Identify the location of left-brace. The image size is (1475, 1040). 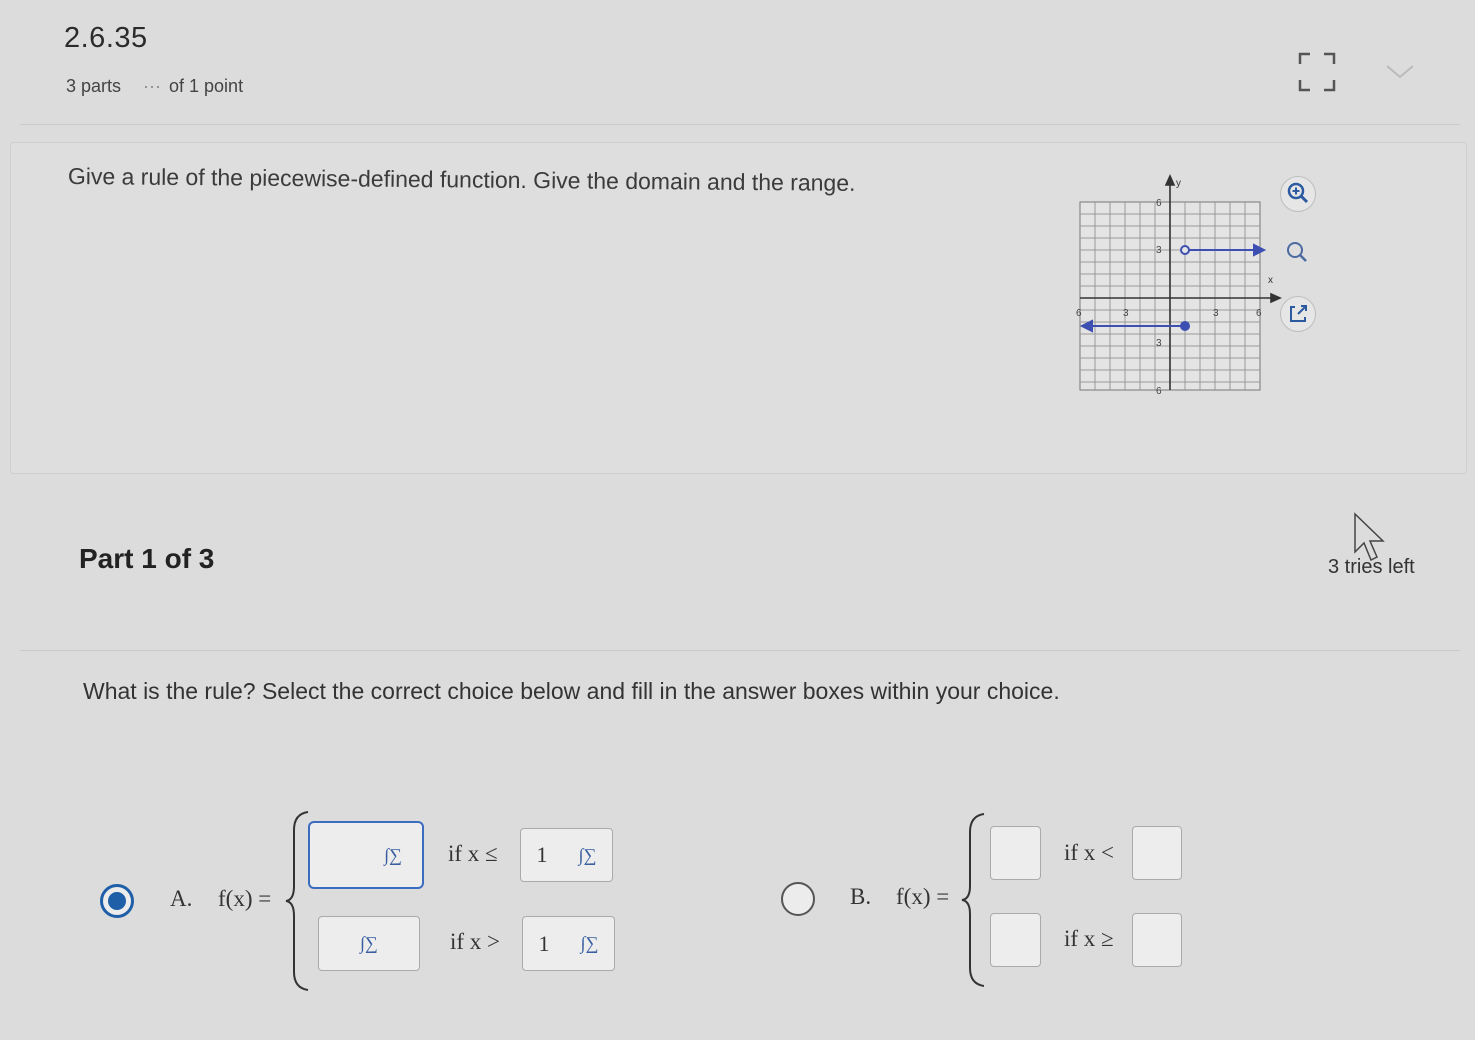
(973, 900).